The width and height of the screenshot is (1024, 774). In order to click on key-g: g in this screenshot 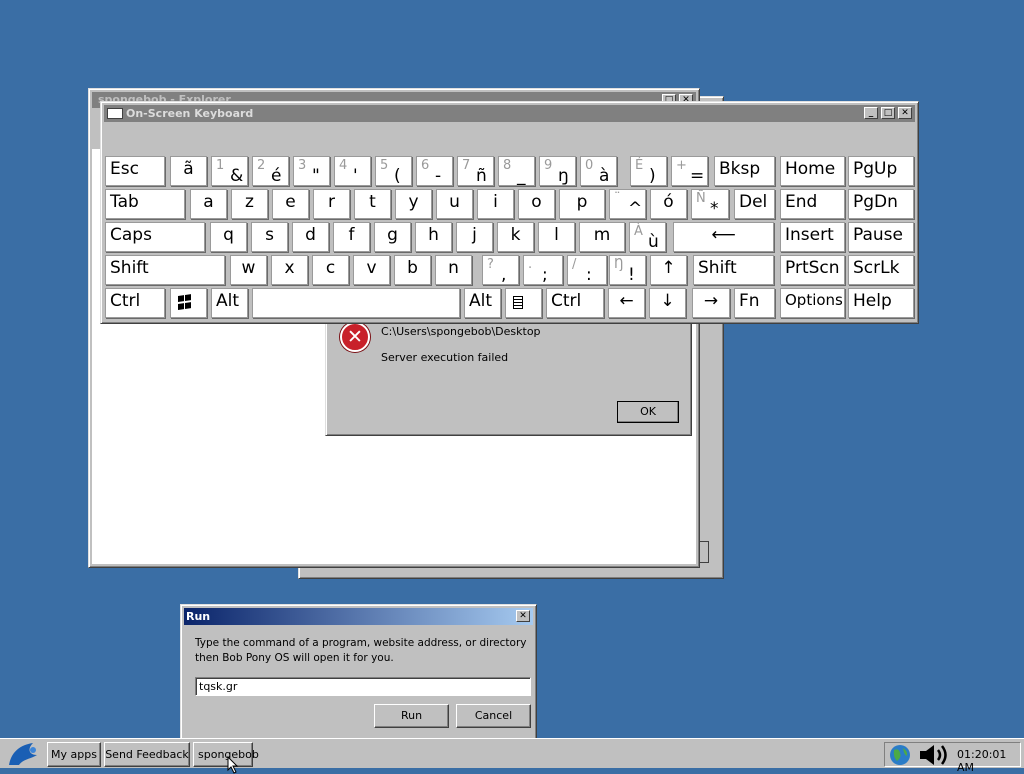, I will do `click(392, 237)`.